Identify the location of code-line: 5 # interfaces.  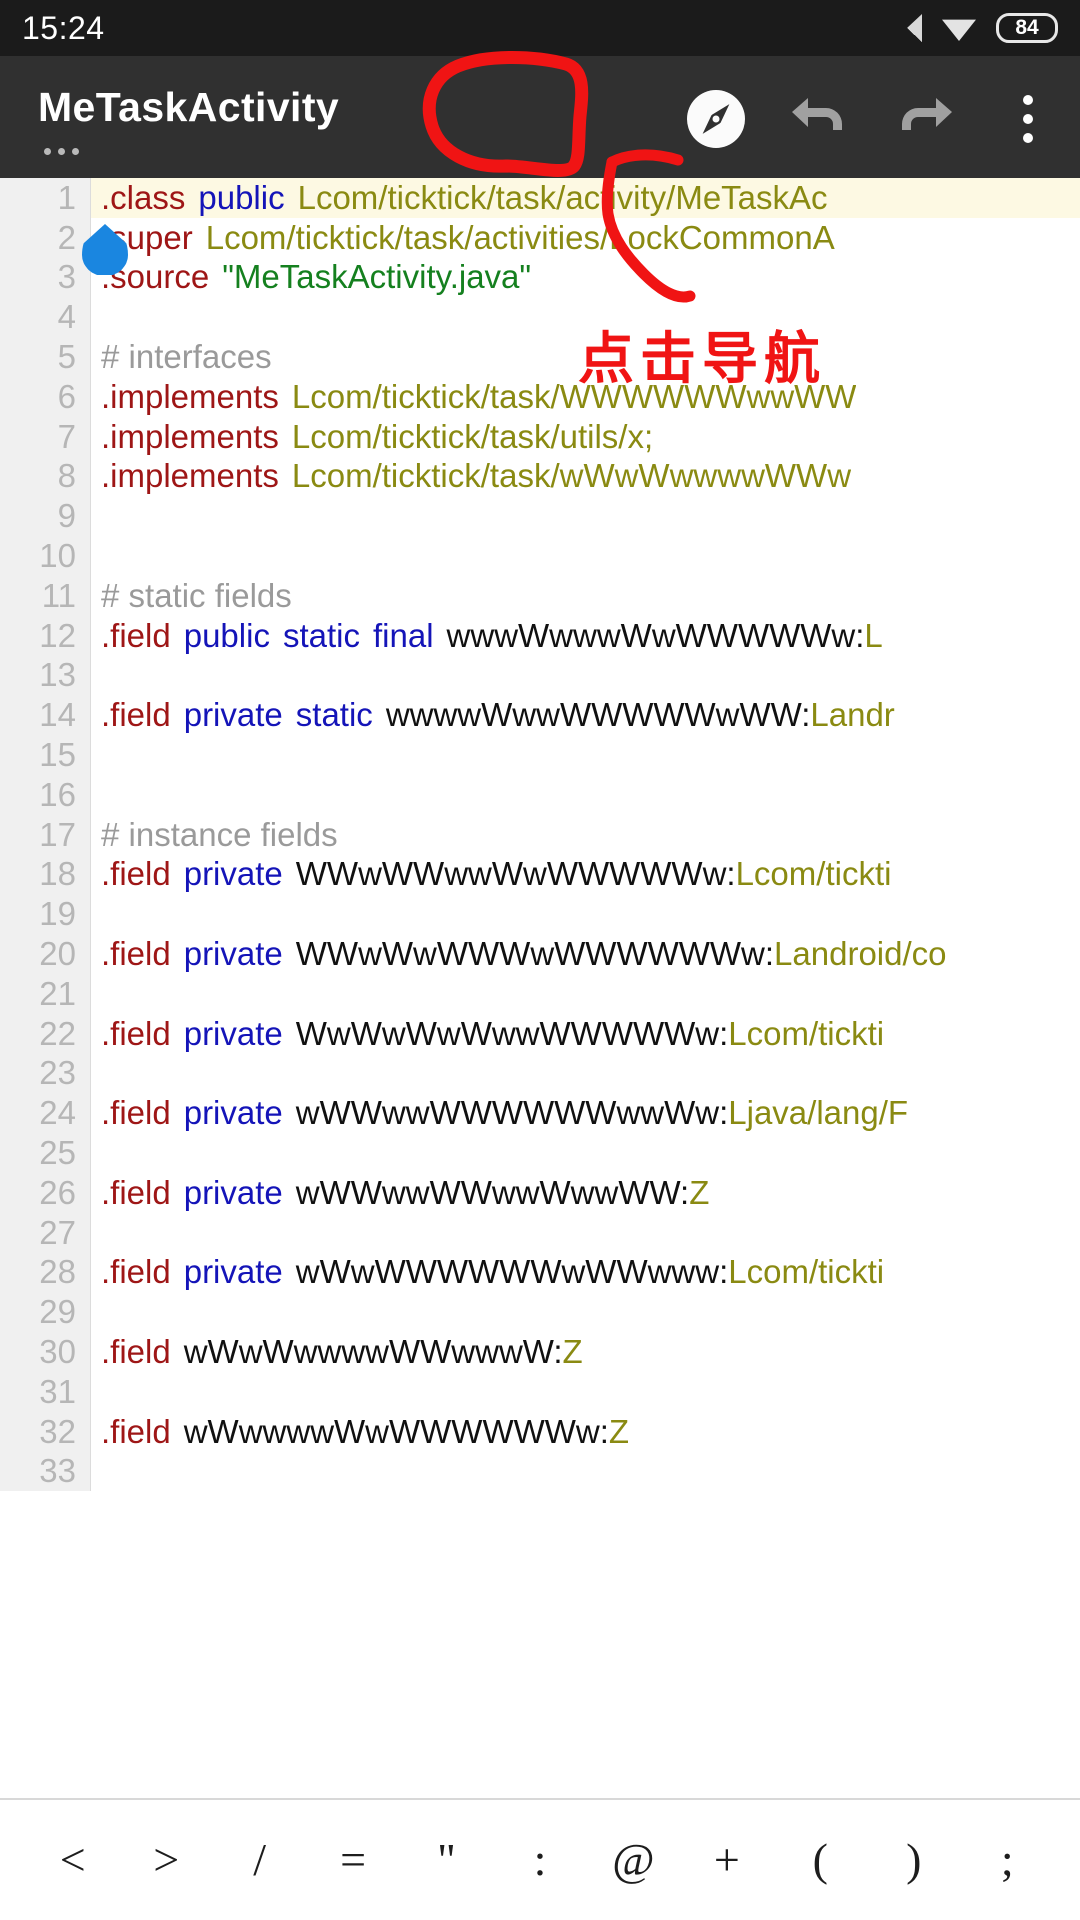
(540, 357).